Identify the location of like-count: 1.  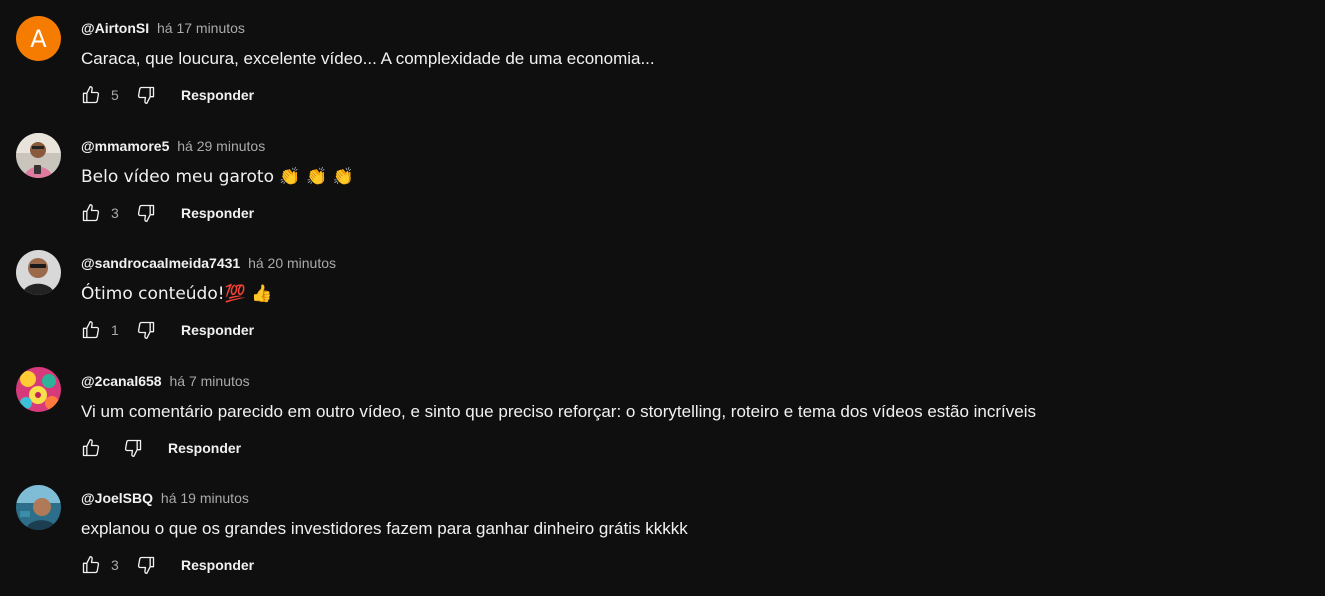
(115, 330).